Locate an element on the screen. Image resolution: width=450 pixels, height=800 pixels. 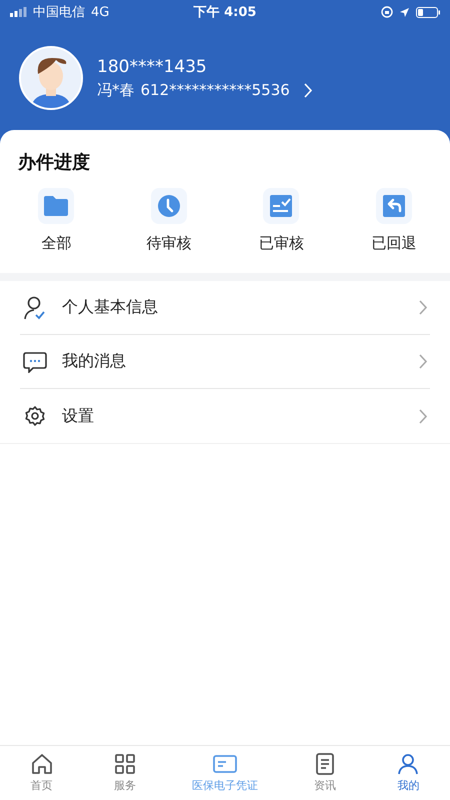
phone-number: 180****1435 is located at coordinates (152, 66).